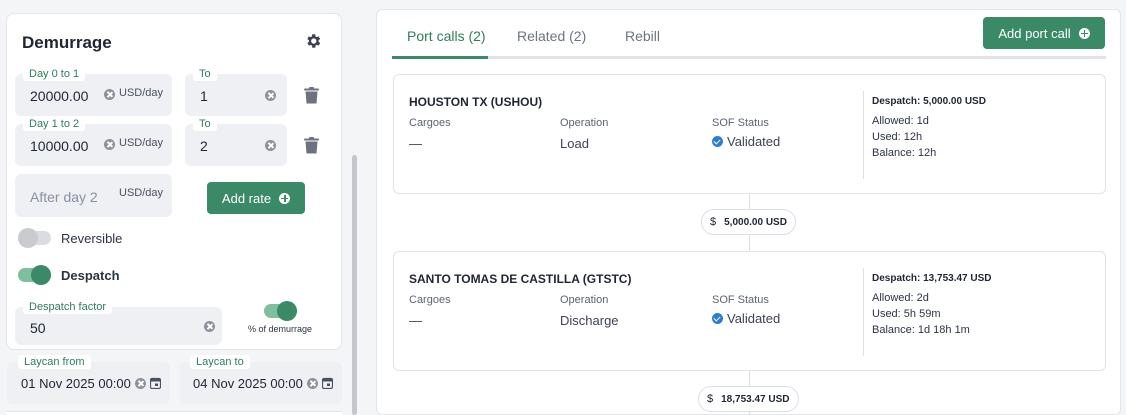  What do you see at coordinates (589, 320) in the screenshot?
I see `operation-value: Discharge` at bounding box center [589, 320].